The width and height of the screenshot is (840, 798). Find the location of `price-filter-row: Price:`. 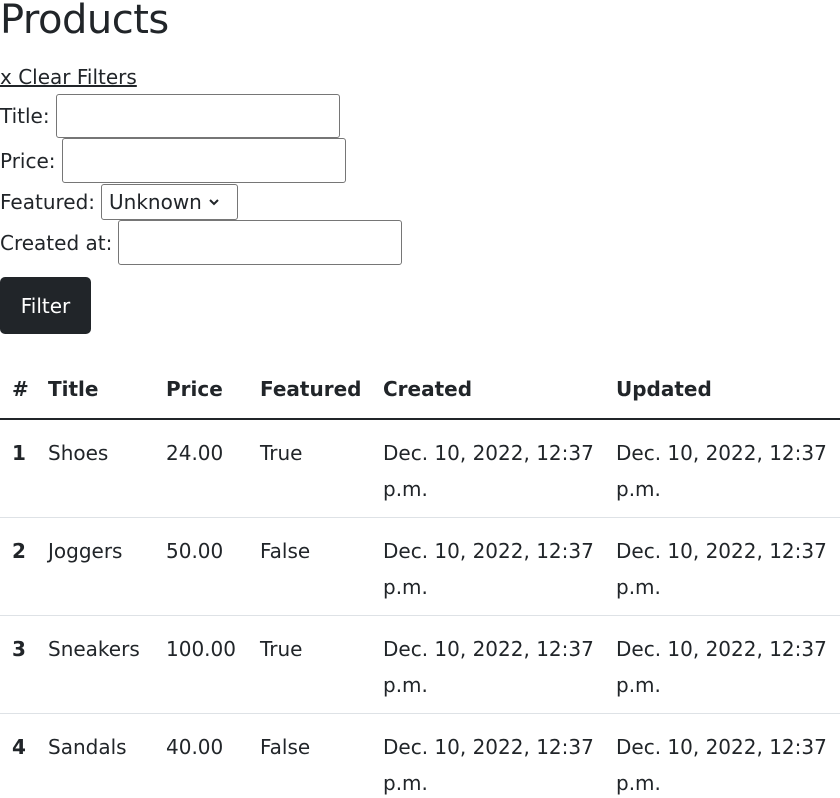

price-filter-row: Price: is located at coordinates (173, 160).